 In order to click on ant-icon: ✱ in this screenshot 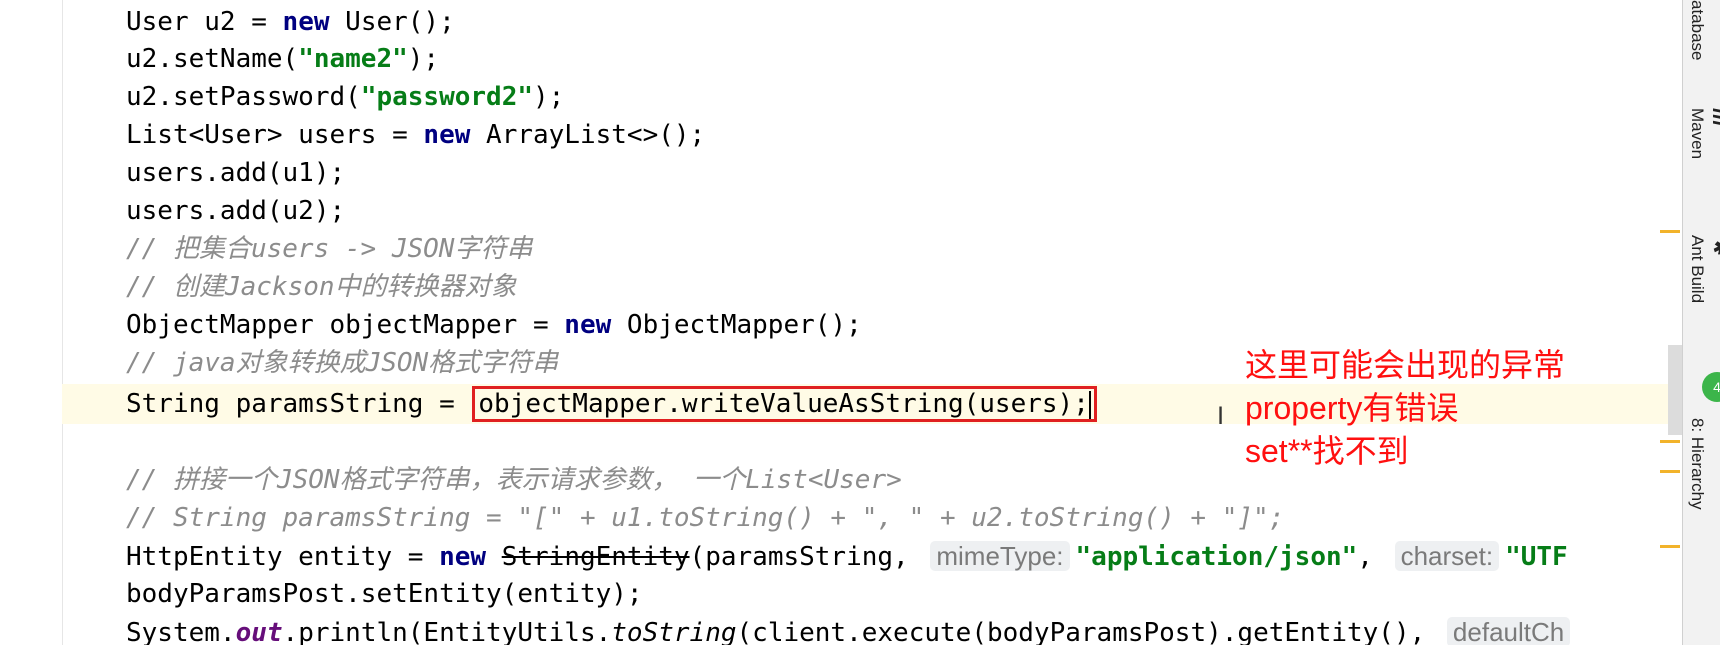, I will do `click(1714, 247)`.